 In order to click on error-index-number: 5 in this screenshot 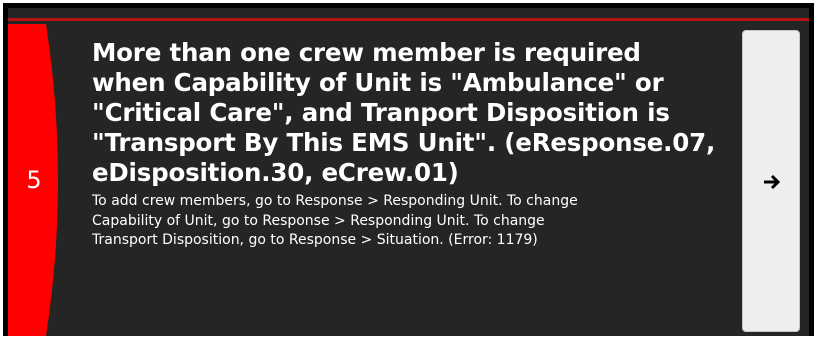, I will do `click(34, 180)`.